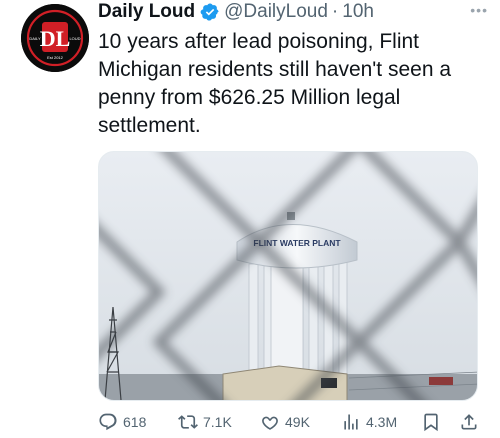  I want to click on tweet-time: 10h, so click(358, 12).